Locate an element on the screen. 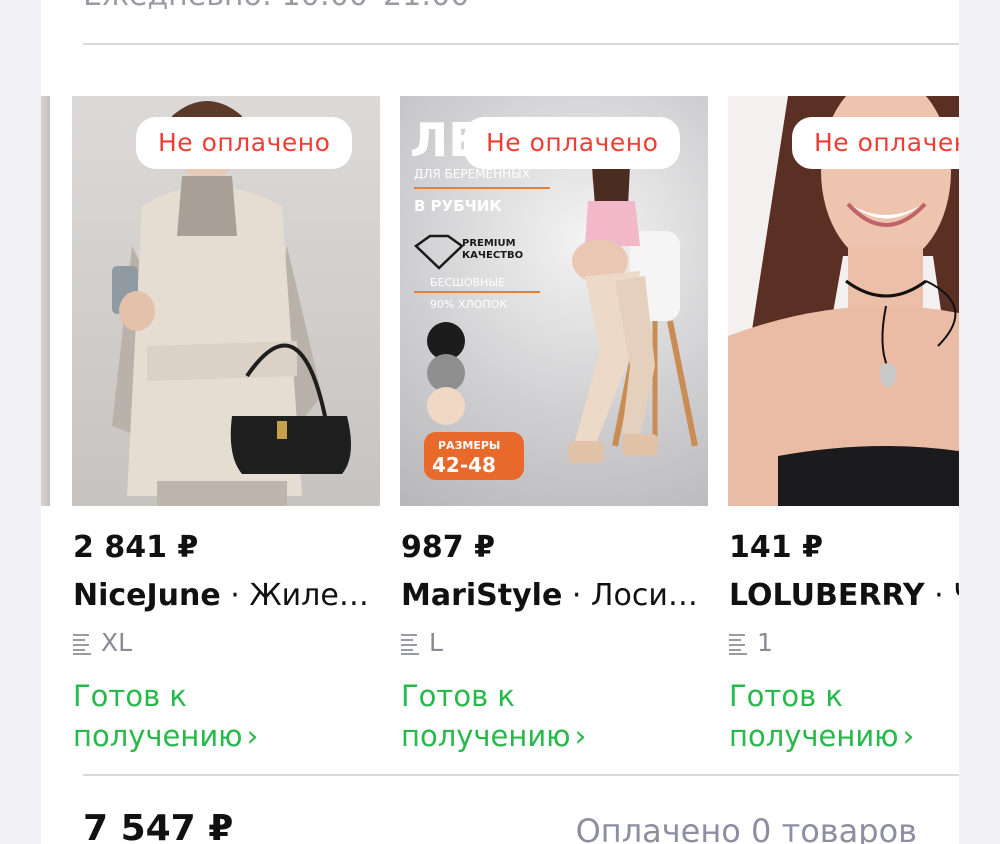 The height and width of the screenshot is (844, 1000). image-line1: ДЛЯ БЕРЕМЕННЫХ is located at coordinates (472, 174).